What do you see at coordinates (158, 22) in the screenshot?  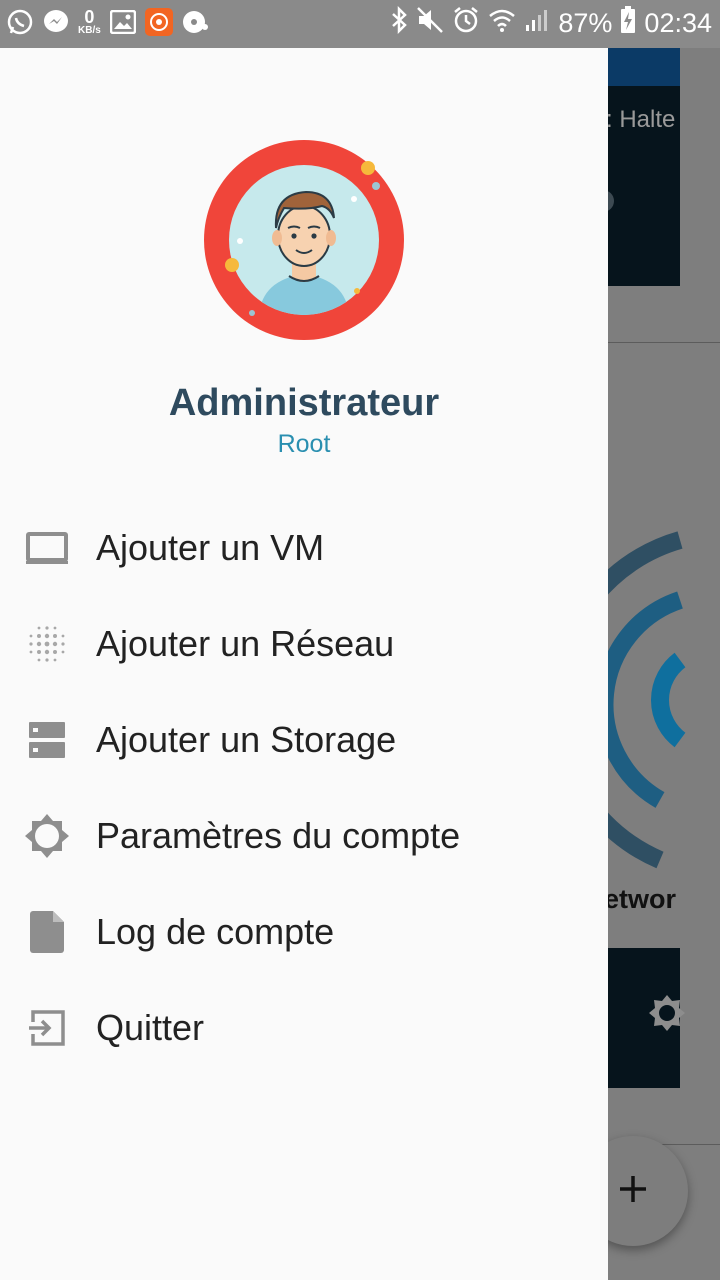 I see `screen-recorder-icon` at bounding box center [158, 22].